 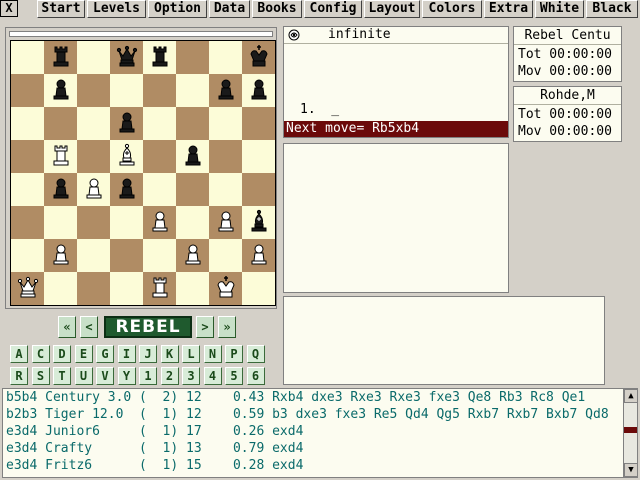 I want to click on menu-white: White, so click(x=559, y=9).